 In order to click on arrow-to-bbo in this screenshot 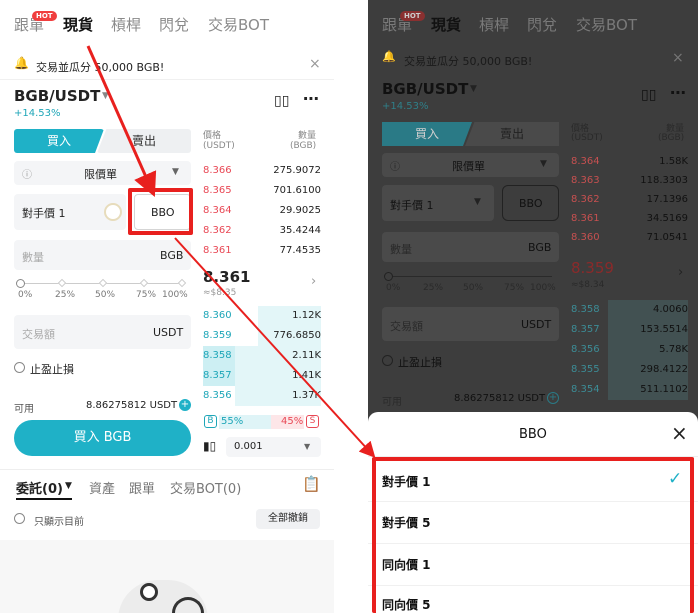, I will do `click(121, 121)`.